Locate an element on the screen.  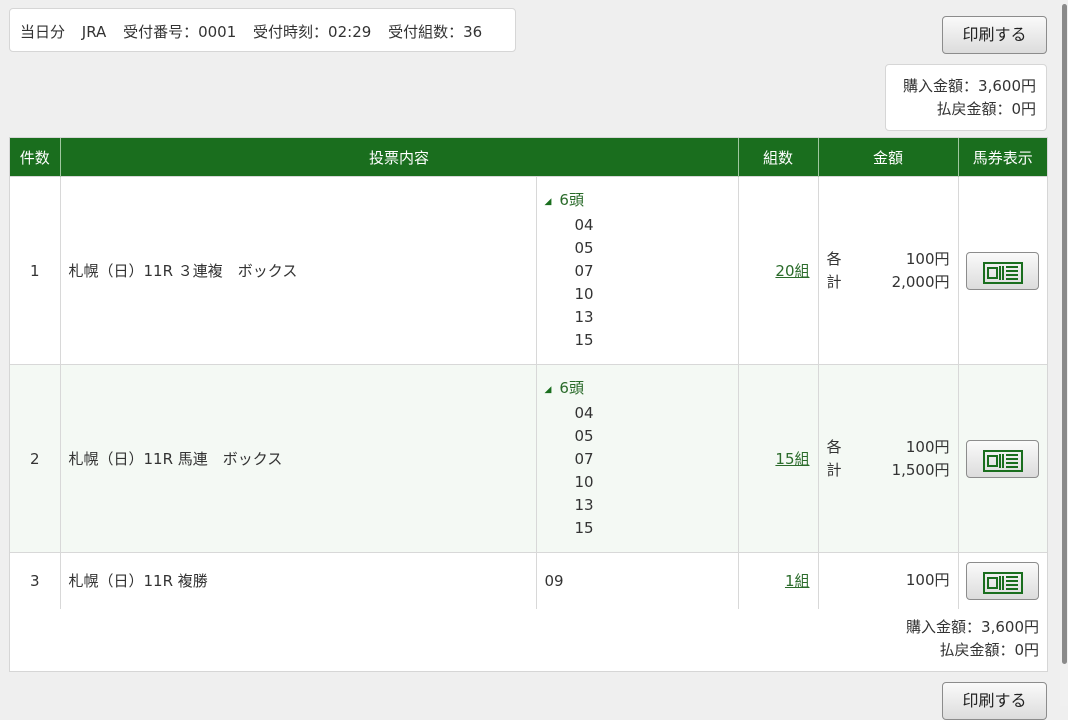
amount-cell: 各 100円 計 1,500円 is located at coordinates (888, 458).